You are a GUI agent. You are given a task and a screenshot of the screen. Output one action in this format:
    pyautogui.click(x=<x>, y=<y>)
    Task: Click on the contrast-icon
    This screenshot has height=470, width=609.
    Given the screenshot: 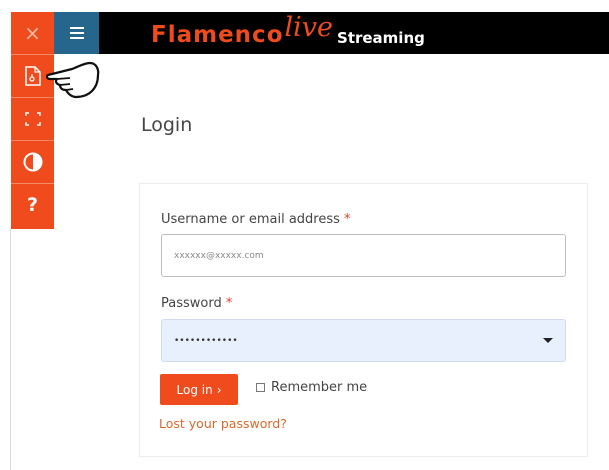 What is the action you would take?
    pyautogui.click(x=32, y=162)
    